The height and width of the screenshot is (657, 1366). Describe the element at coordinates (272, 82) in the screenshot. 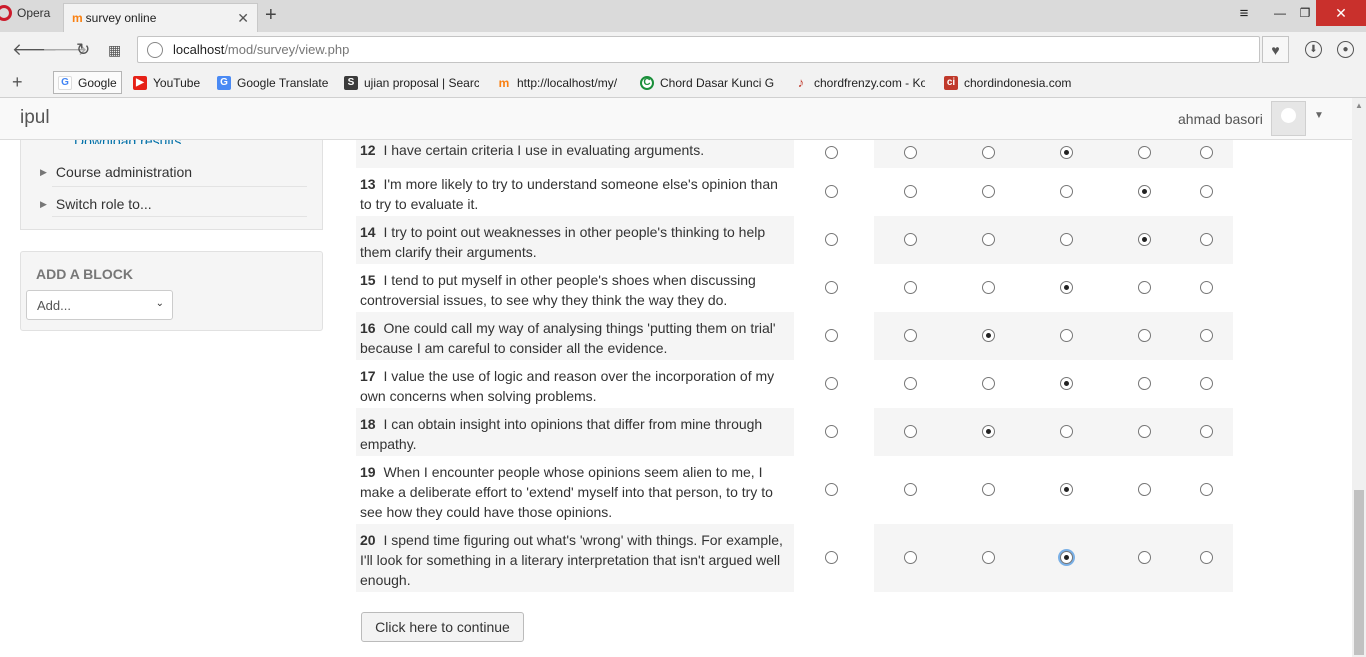

I see `bookmark-google-translate: G Google Translate` at that location.